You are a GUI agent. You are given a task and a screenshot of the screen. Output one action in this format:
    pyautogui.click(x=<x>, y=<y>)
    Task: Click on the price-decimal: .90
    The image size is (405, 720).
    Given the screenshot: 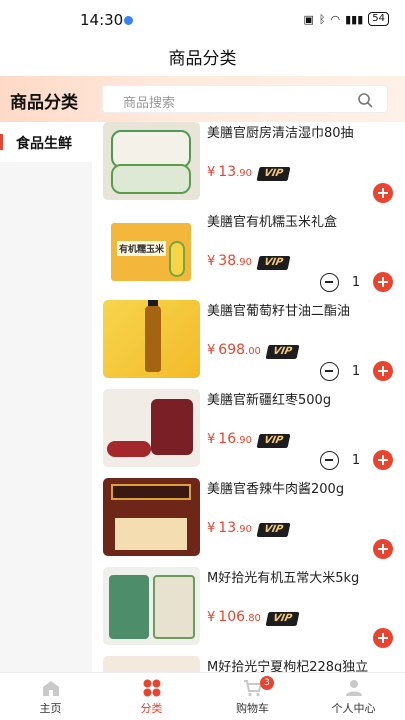 What is the action you would take?
    pyautogui.click(x=244, y=173)
    